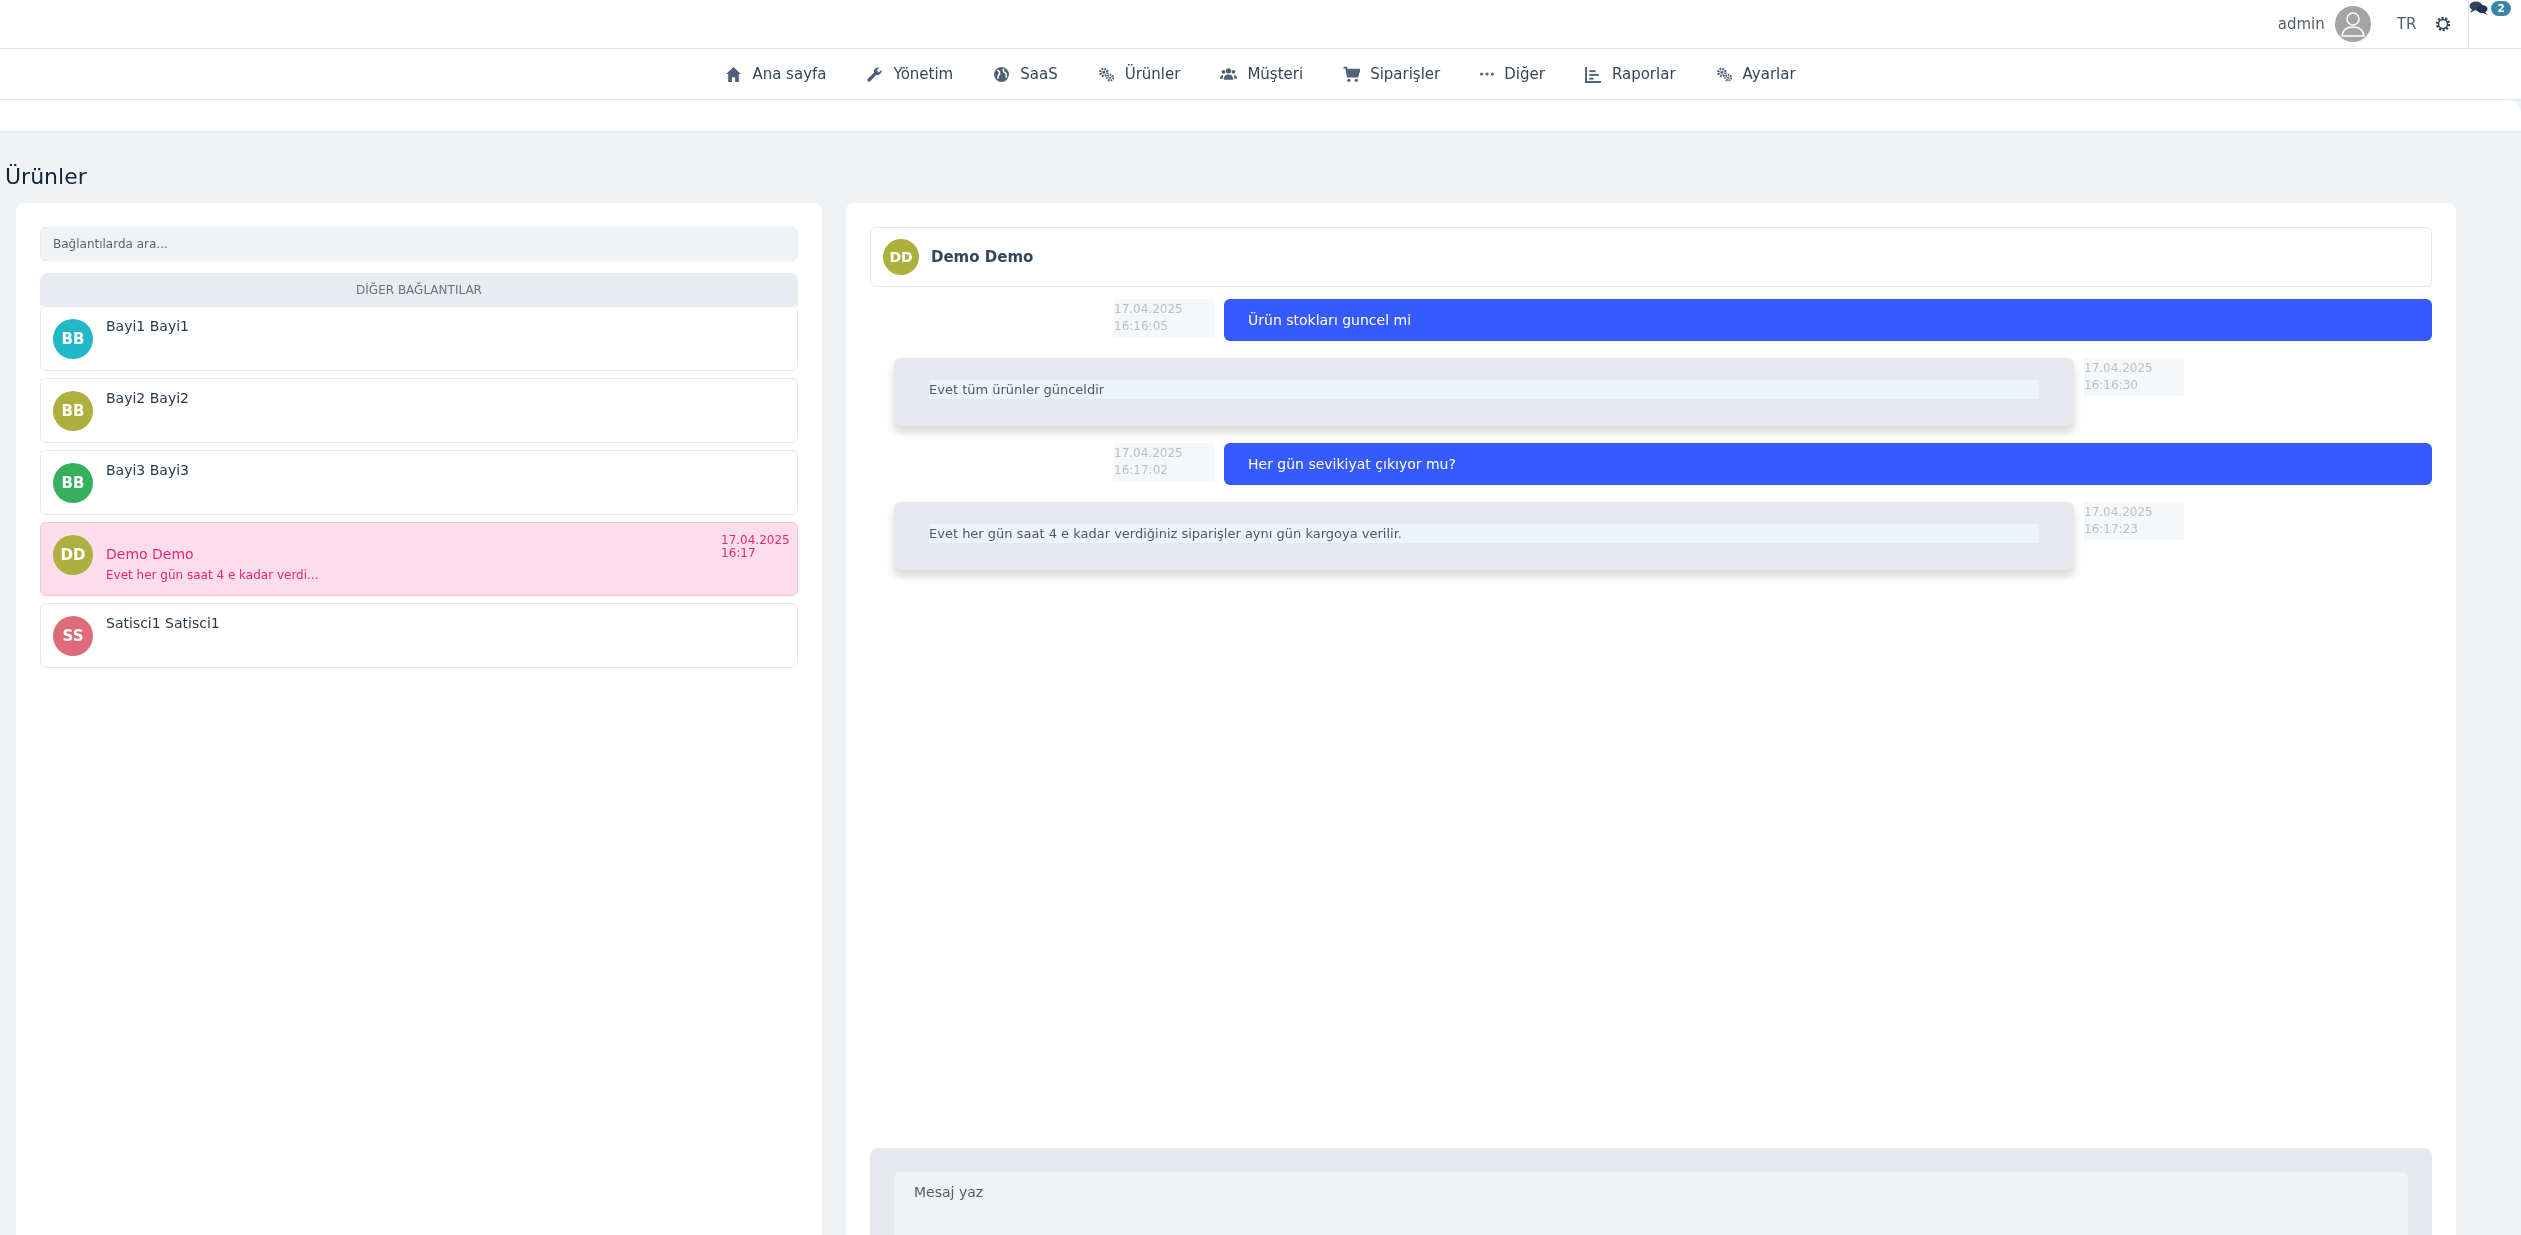  What do you see at coordinates (1002, 74) in the screenshot?
I see `globe-icon` at bounding box center [1002, 74].